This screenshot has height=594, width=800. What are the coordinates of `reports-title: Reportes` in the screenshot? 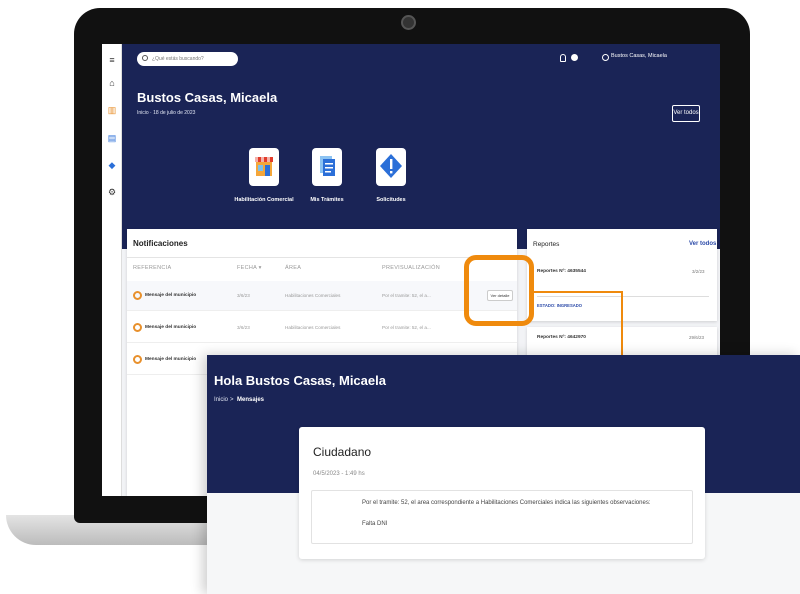 It's located at (546, 244).